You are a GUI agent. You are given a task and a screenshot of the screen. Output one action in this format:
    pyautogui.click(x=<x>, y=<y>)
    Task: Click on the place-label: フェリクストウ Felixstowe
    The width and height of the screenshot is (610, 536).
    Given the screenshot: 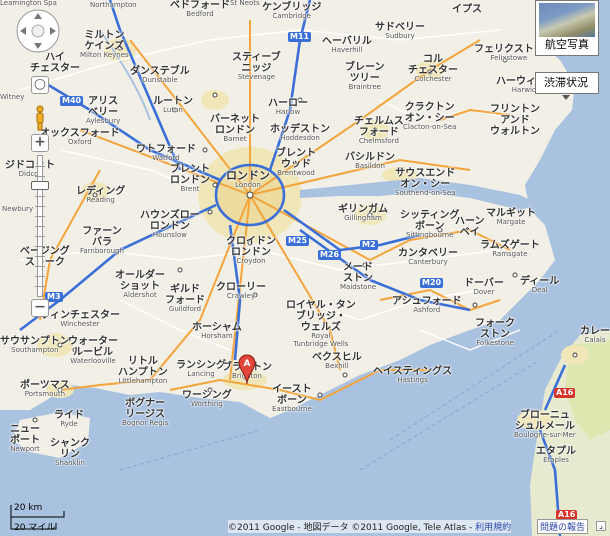 What is the action you would take?
    pyautogui.click(x=509, y=53)
    